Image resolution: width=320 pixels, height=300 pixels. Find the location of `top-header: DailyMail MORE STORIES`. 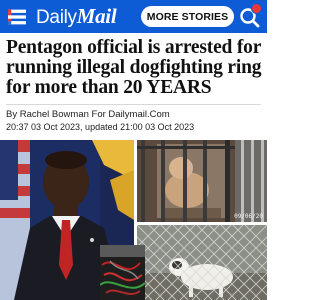

top-header: DailyMail MORE STORIES is located at coordinates (133, 16).